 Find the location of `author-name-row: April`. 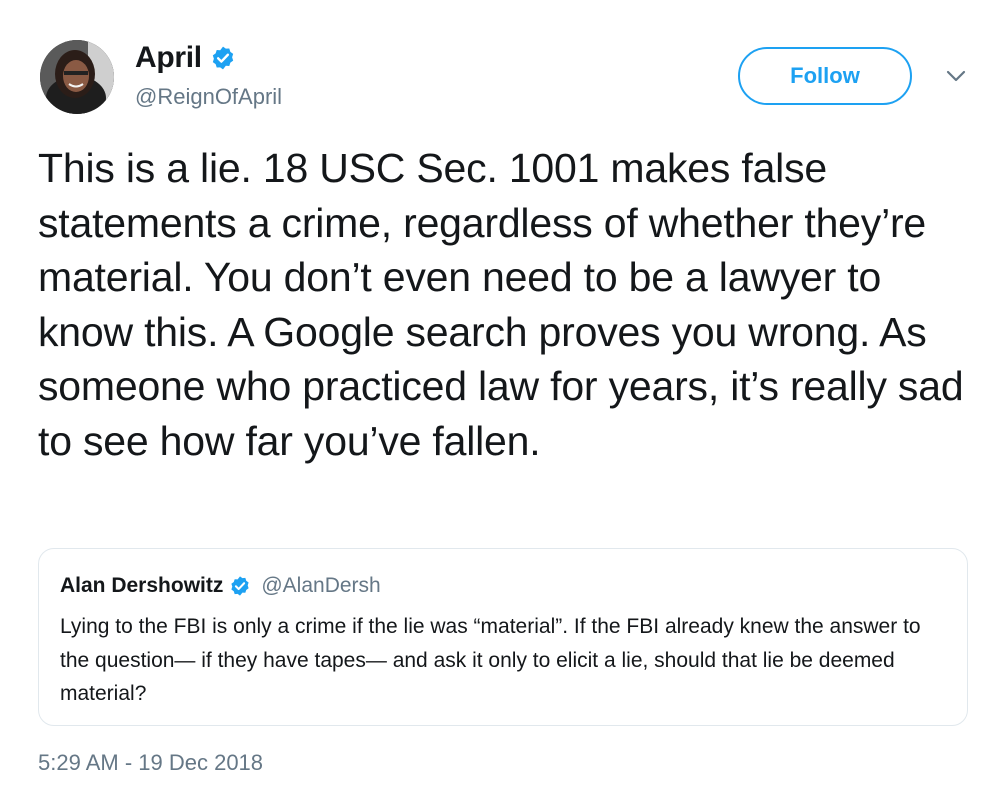

author-name-row: April is located at coordinates (185, 58).